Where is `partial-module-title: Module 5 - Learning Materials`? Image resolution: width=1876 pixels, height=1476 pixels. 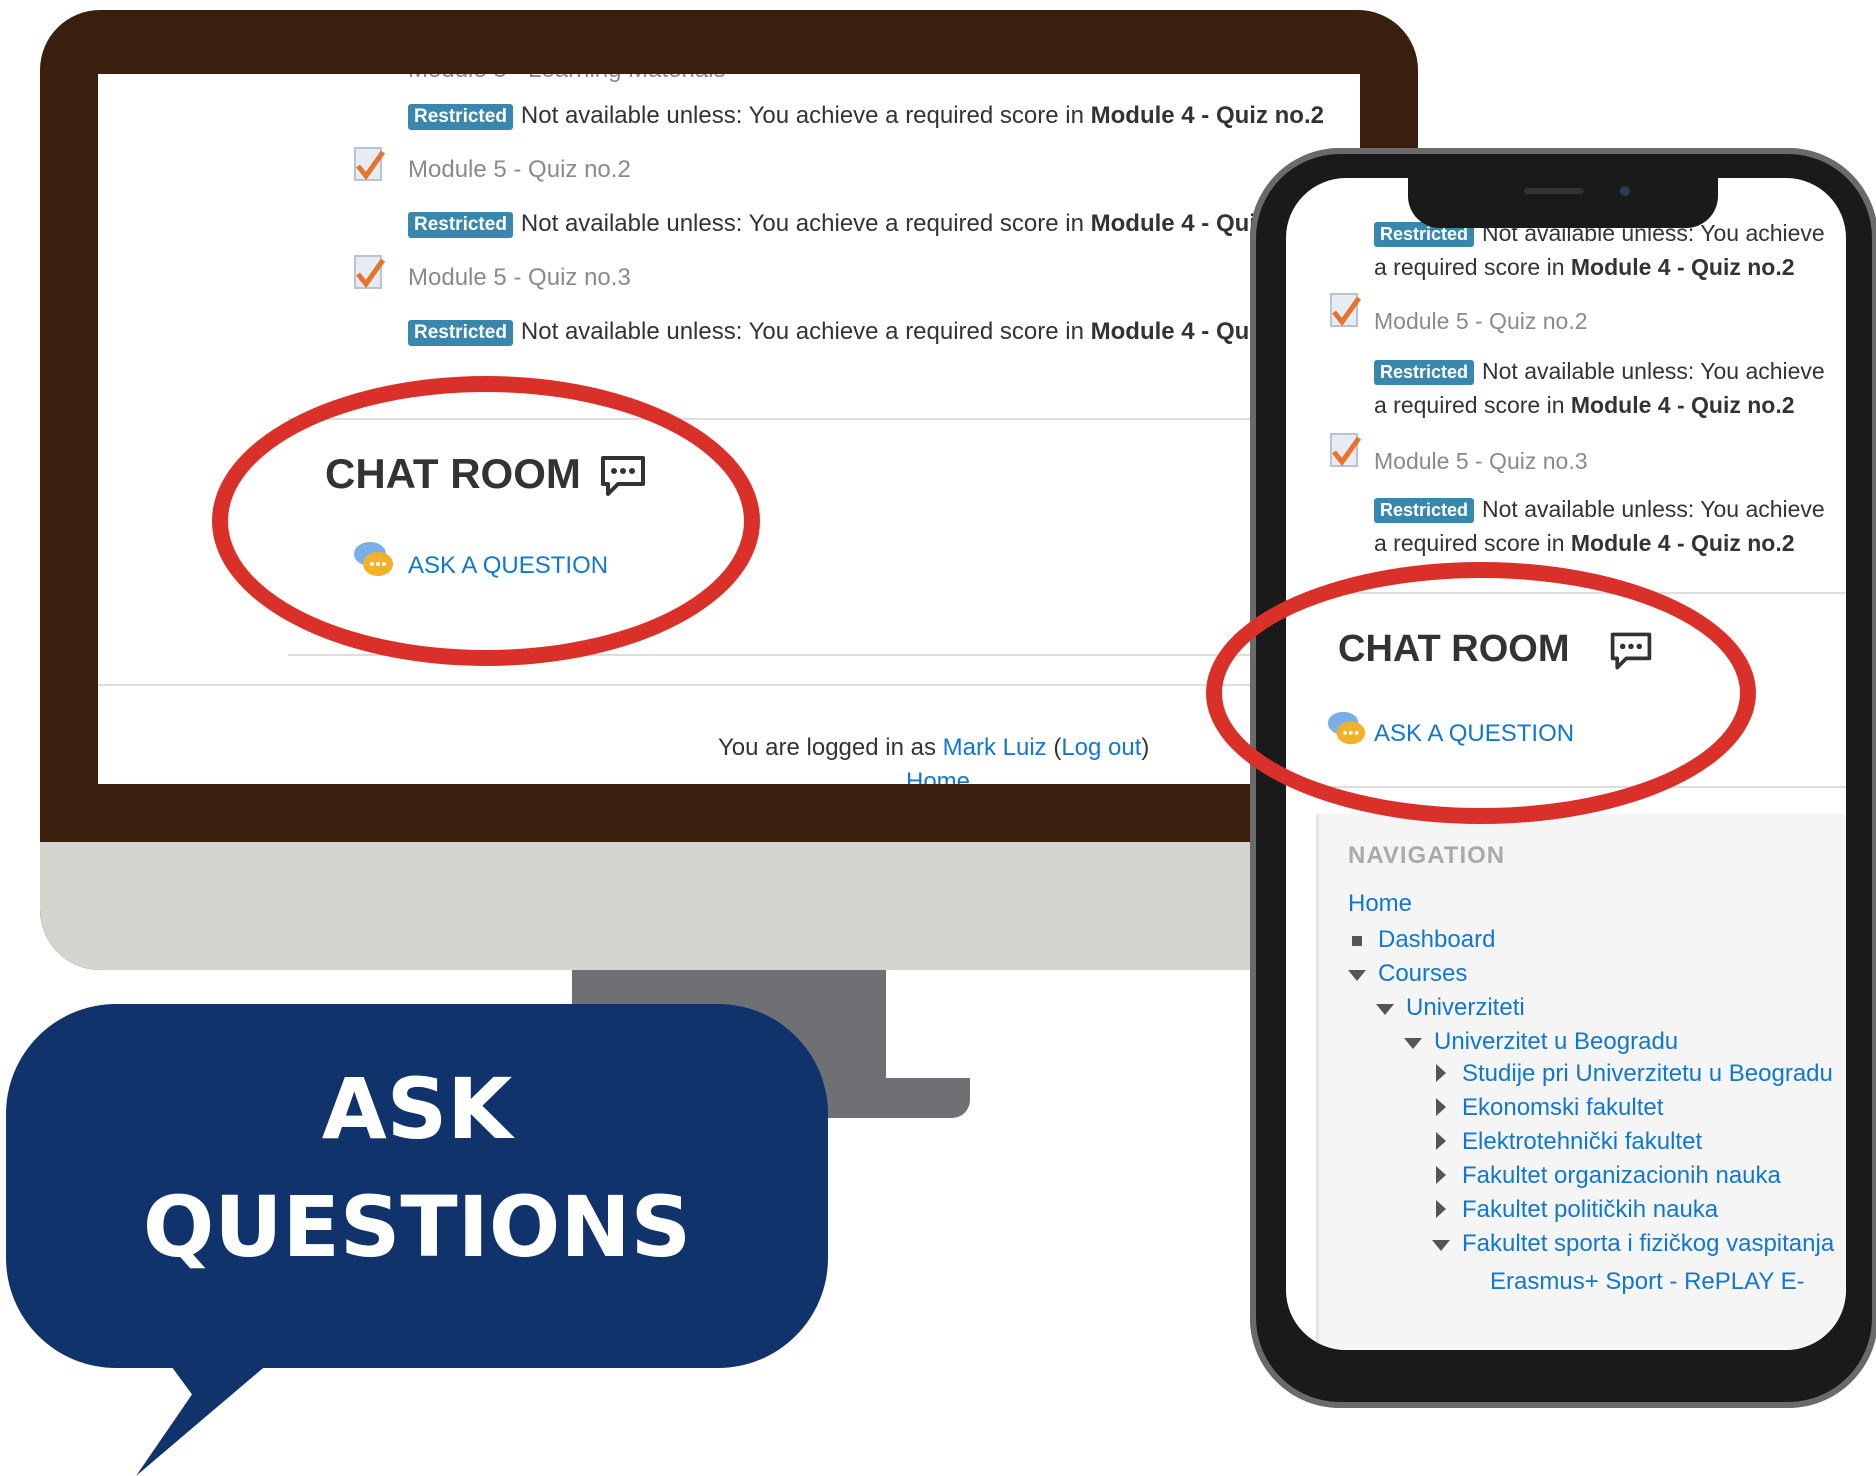 partial-module-title: Module 5 - Learning Materials is located at coordinates (567, 79).